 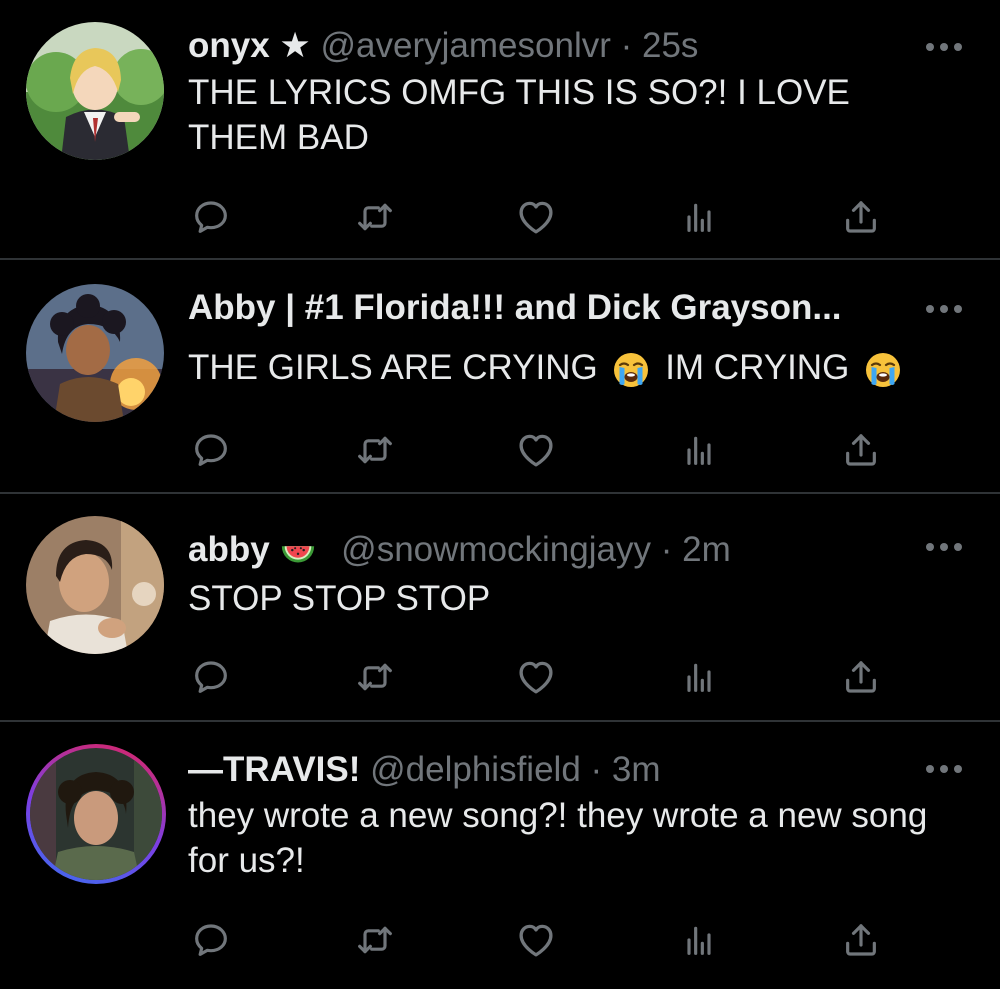 I want to click on watermelon-emoji, so click(x=298, y=552).